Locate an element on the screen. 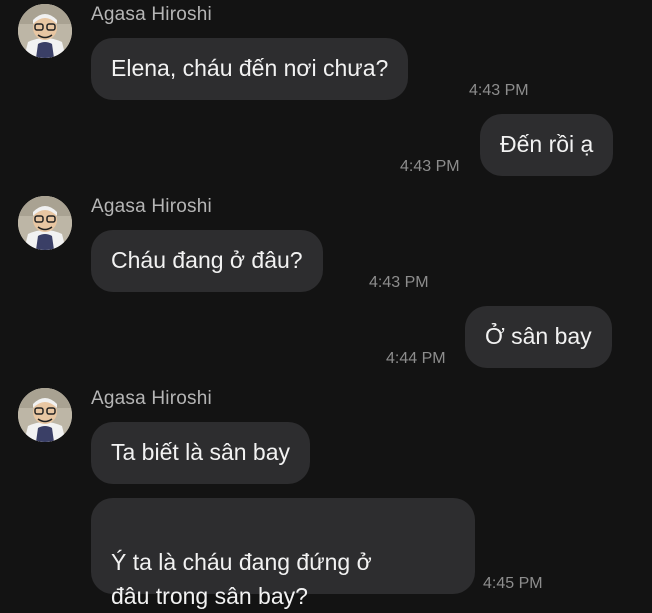 The height and width of the screenshot is (613, 652). message-text: Cháu đang ở đâu? is located at coordinates (207, 260).